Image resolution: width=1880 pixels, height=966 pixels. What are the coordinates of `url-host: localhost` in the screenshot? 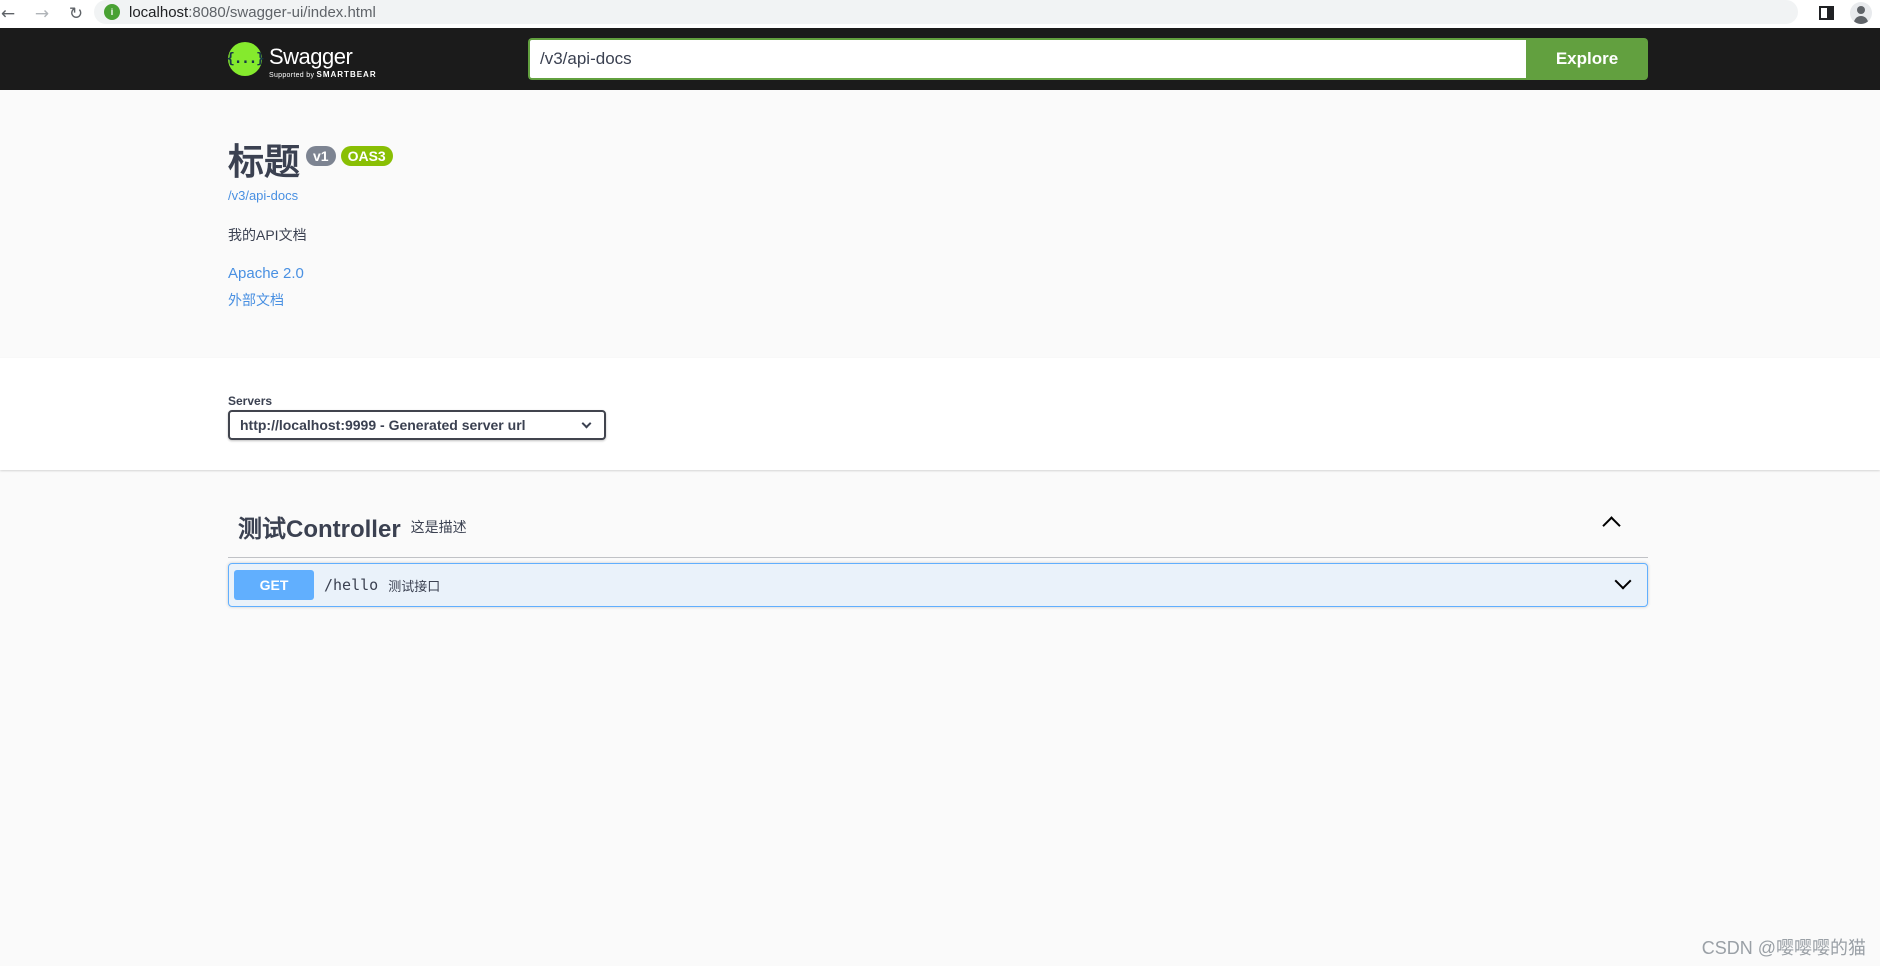 It's located at (159, 12).